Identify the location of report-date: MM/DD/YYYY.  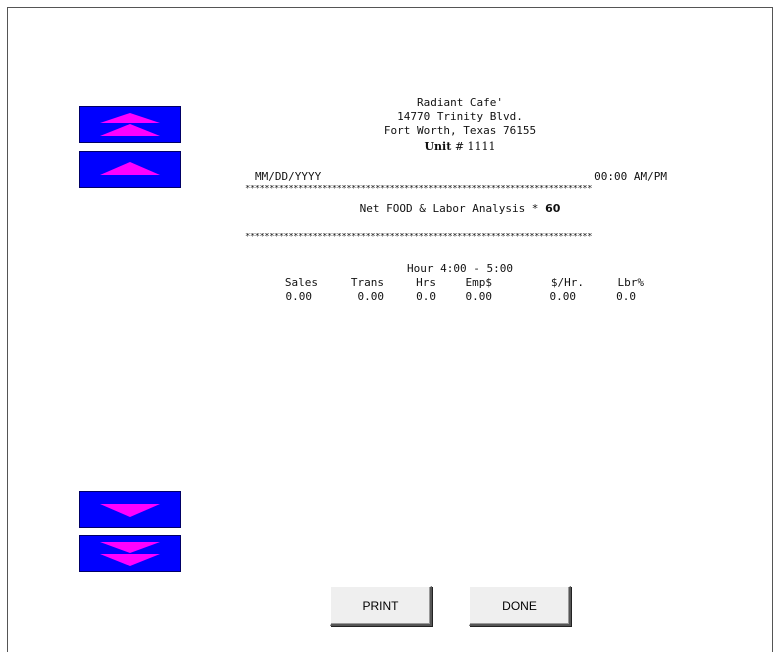
(288, 176).